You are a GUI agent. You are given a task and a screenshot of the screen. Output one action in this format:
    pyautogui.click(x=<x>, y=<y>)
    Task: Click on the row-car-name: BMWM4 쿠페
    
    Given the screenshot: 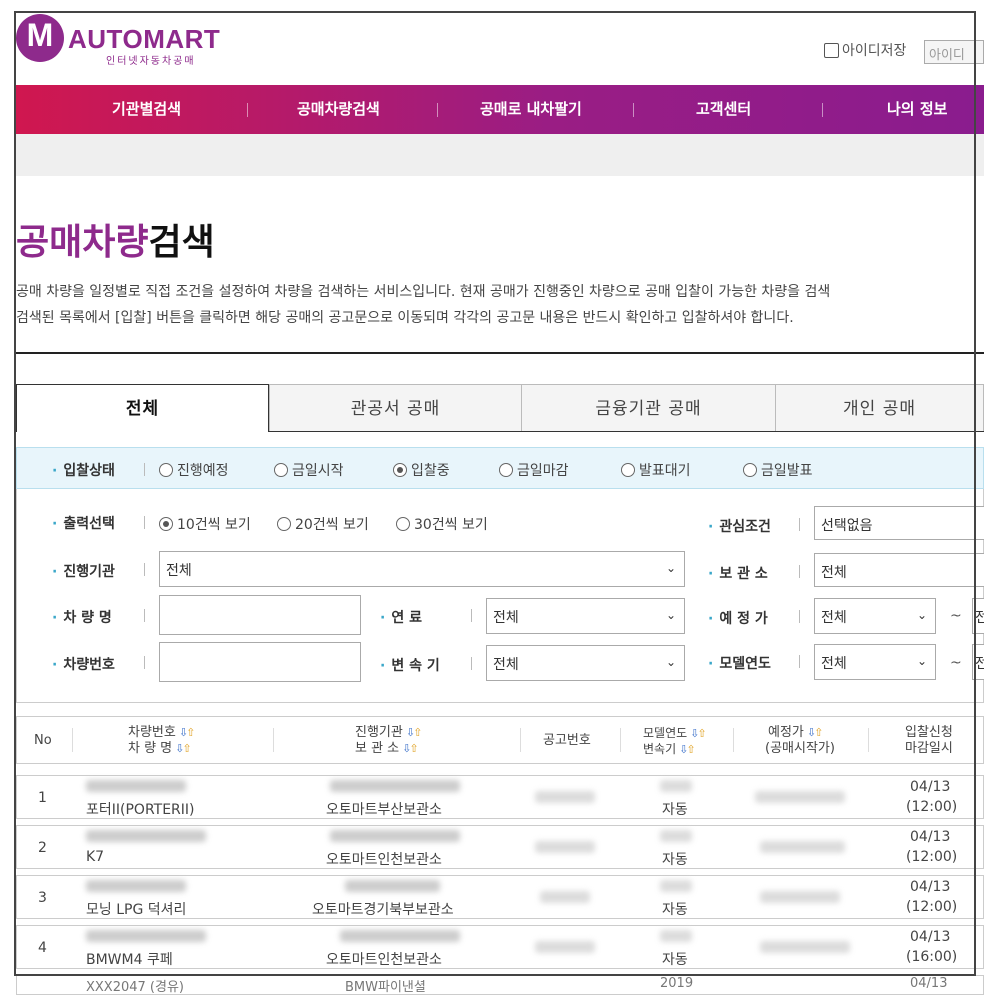 What is the action you would take?
    pyautogui.click(x=129, y=959)
    